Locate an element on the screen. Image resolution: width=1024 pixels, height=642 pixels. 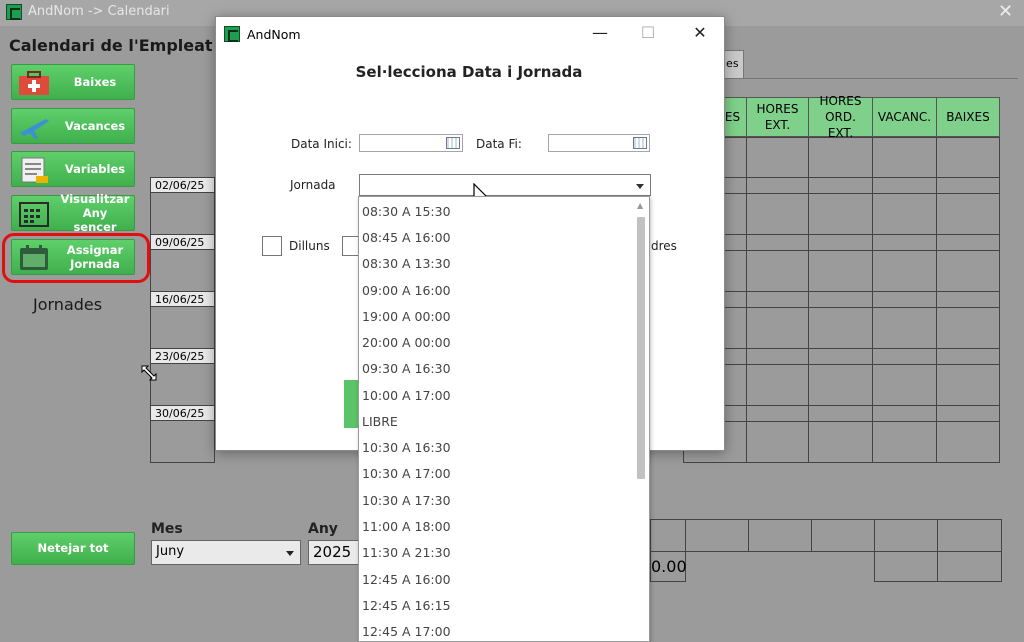
grid-header-baixes: BAIXES is located at coordinates (968, 117).